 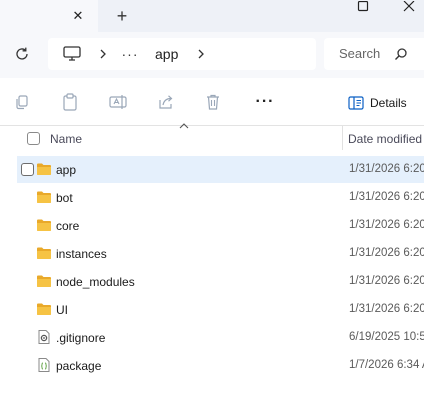 I want to click on search-box: Search, so click(x=374, y=54).